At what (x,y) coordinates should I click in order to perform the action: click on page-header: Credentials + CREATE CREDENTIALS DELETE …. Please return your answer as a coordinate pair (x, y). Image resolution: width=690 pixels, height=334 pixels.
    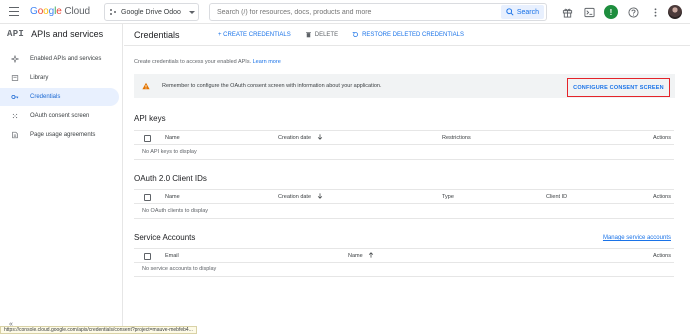
    Looking at the image, I should click on (407, 35).